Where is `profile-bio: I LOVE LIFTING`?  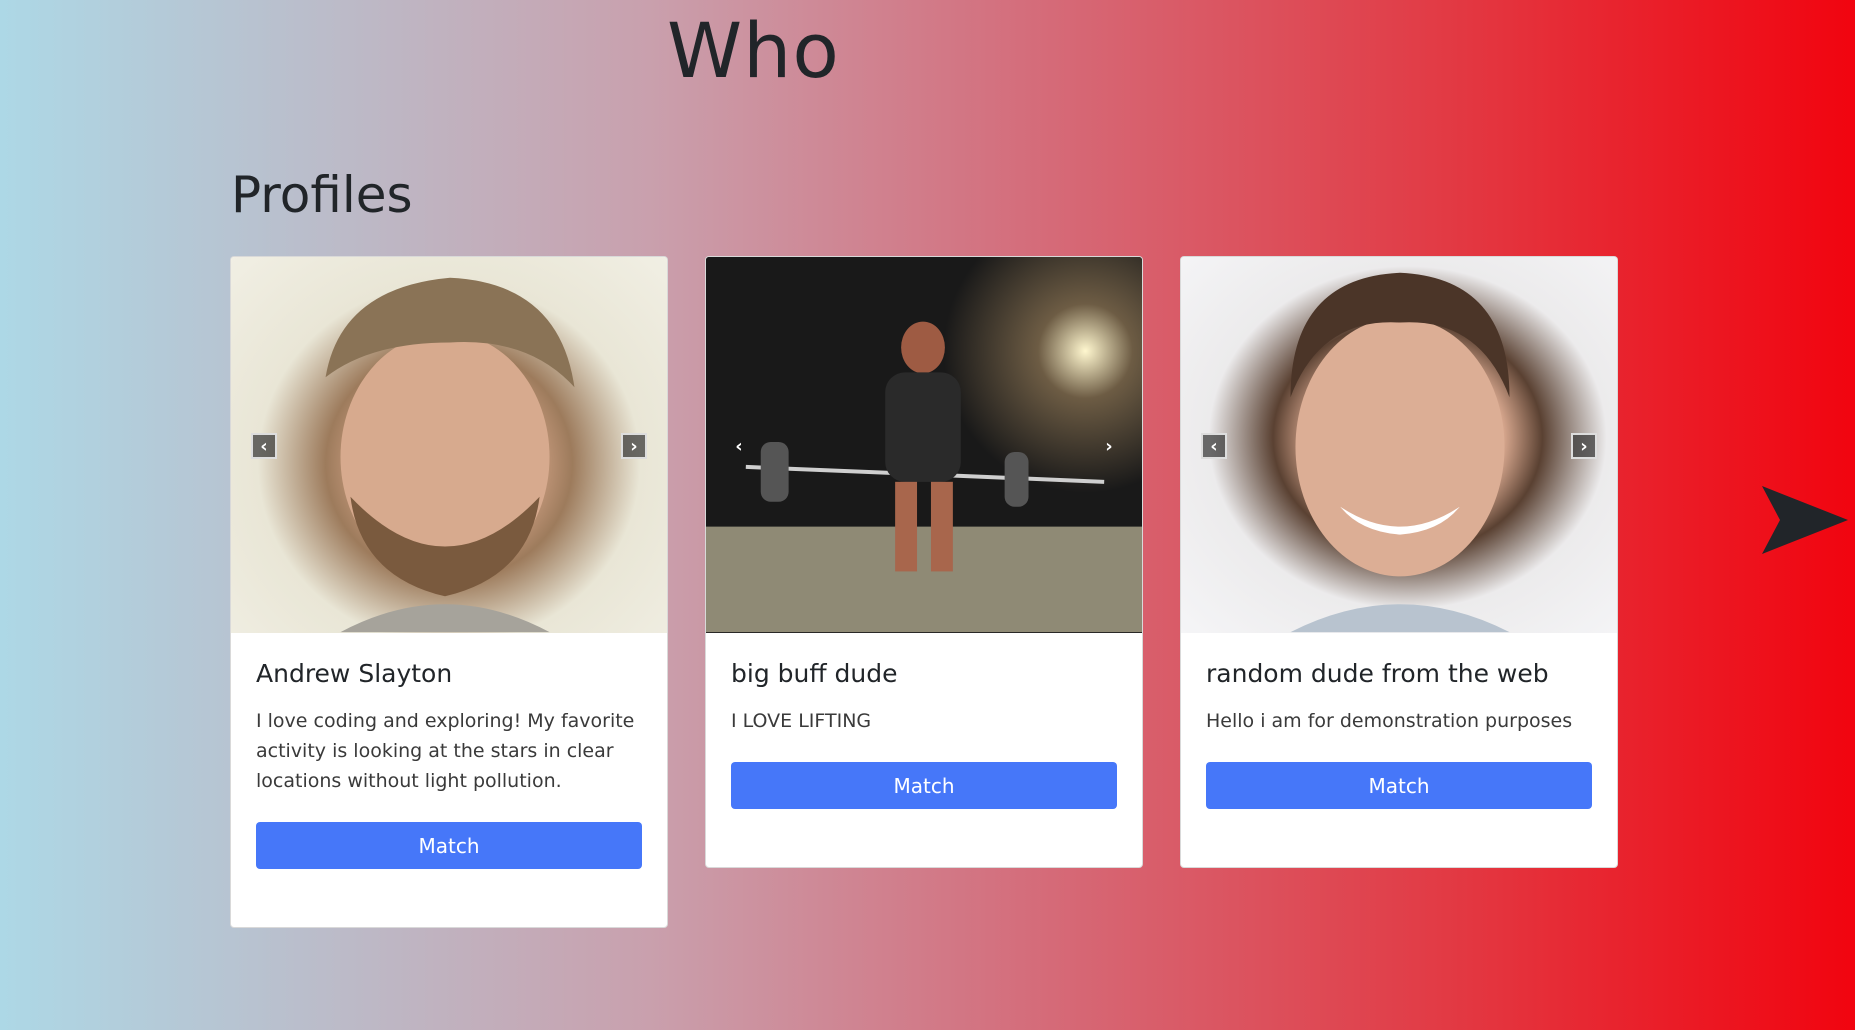
profile-bio: I LOVE LIFTING is located at coordinates (801, 721).